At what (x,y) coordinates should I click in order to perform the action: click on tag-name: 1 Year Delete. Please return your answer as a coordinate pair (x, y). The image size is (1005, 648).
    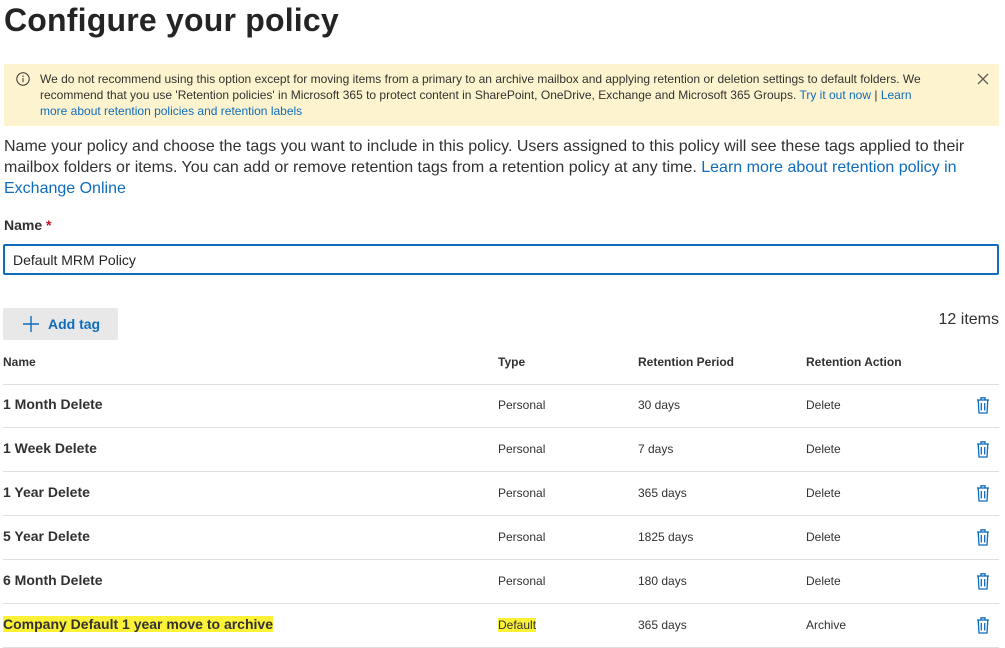
    Looking at the image, I should click on (46, 492).